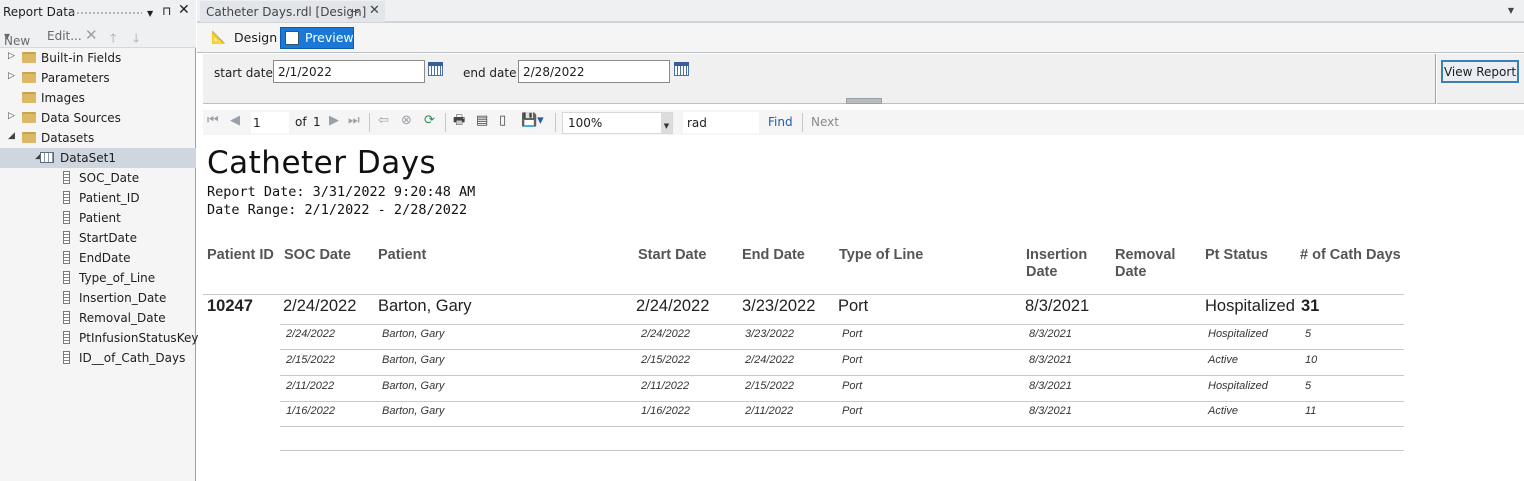 The image size is (1524, 481). What do you see at coordinates (532, 121) in the screenshot?
I see `export-icon: 💾▾` at bounding box center [532, 121].